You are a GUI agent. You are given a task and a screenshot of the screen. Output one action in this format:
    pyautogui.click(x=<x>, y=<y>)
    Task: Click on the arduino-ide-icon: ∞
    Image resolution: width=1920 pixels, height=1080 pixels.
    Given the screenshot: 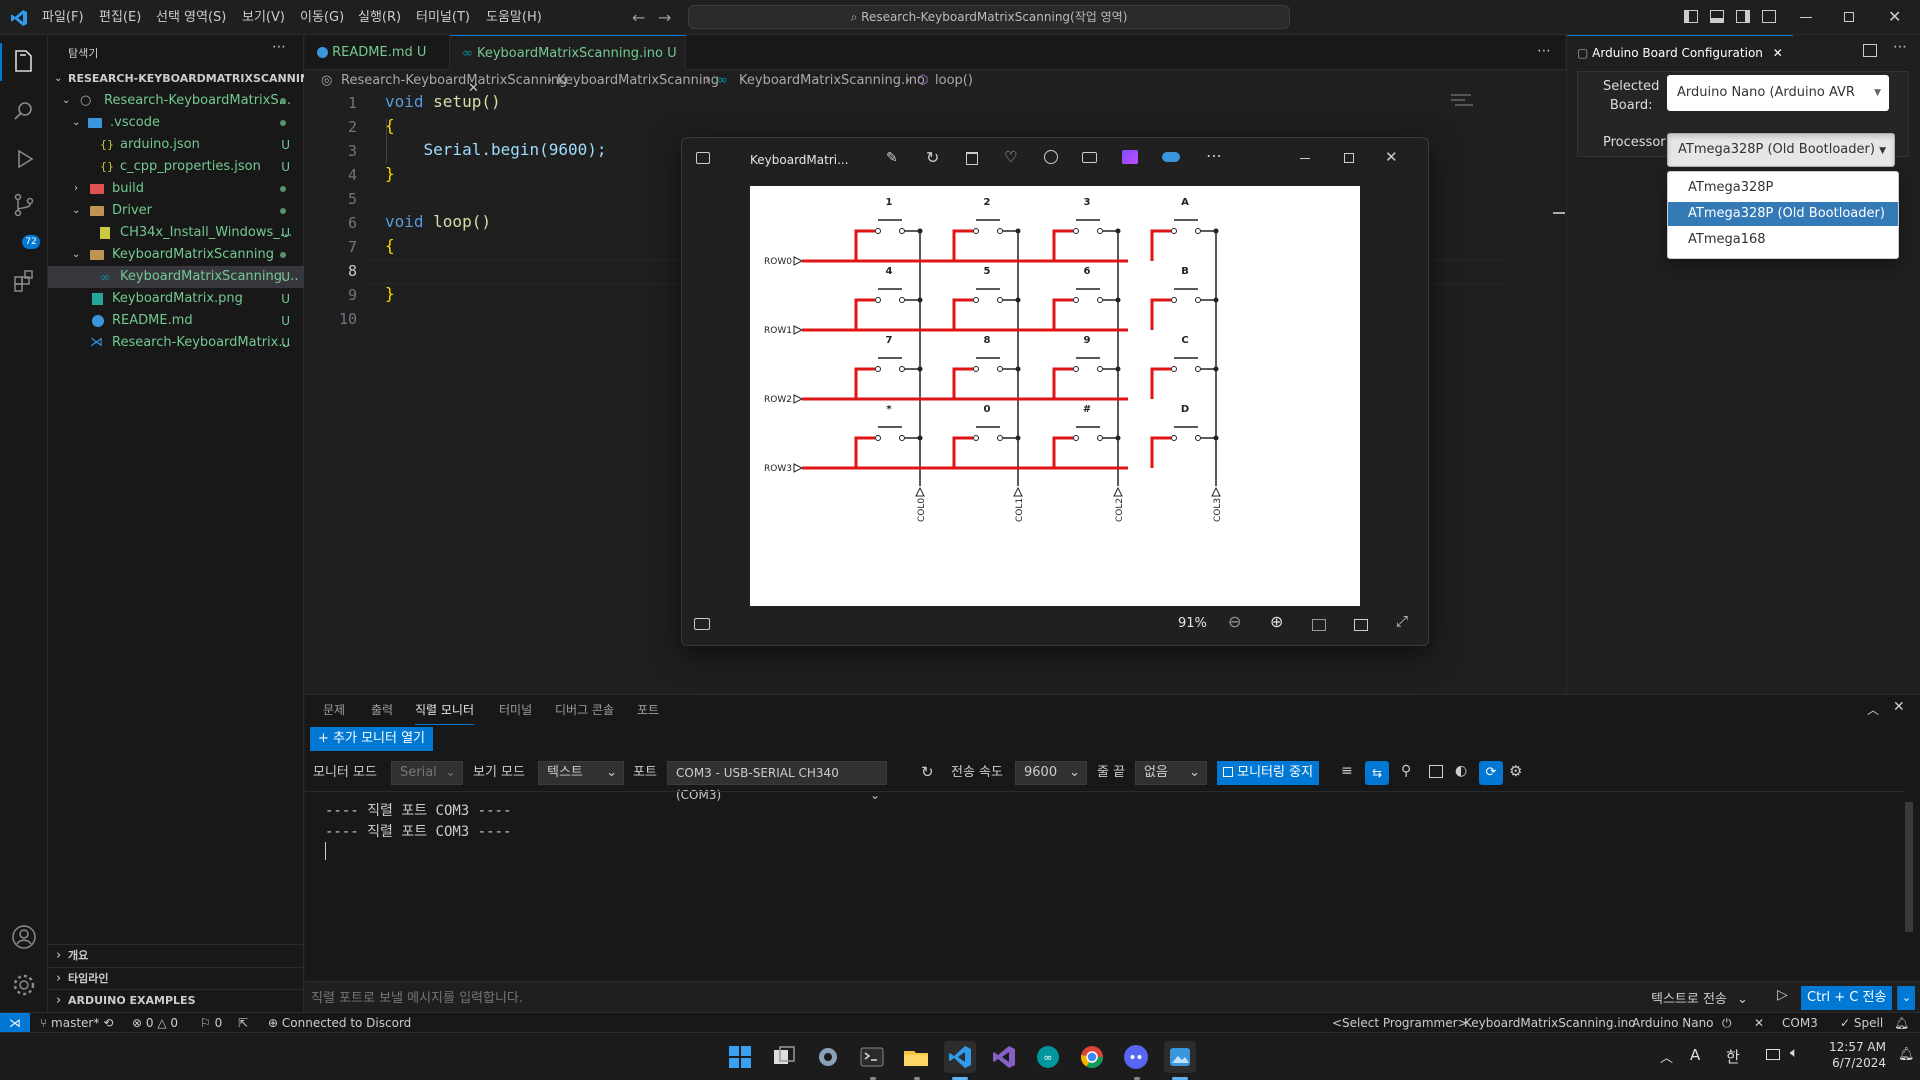 What is the action you would take?
    pyautogui.click(x=1048, y=1057)
    